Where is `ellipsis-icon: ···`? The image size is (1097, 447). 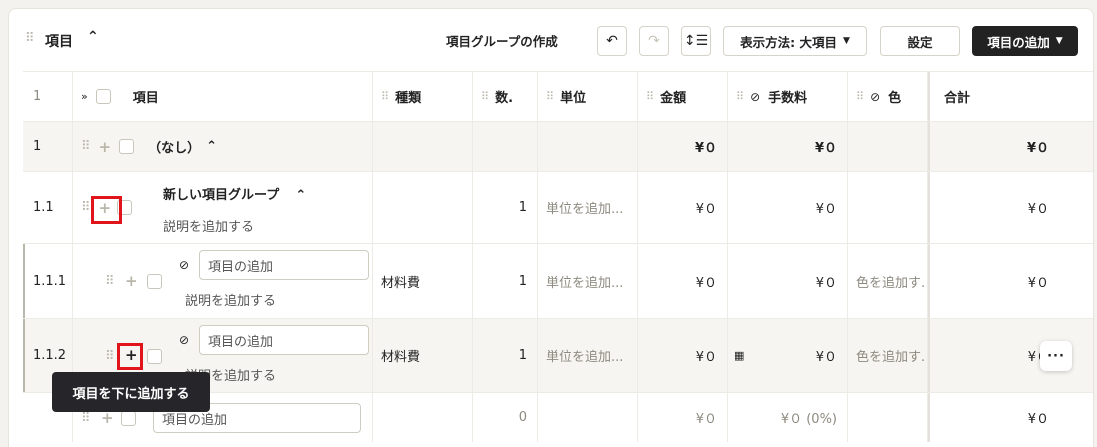
ellipsis-icon: ··· is located at coordinates (1056, 356).